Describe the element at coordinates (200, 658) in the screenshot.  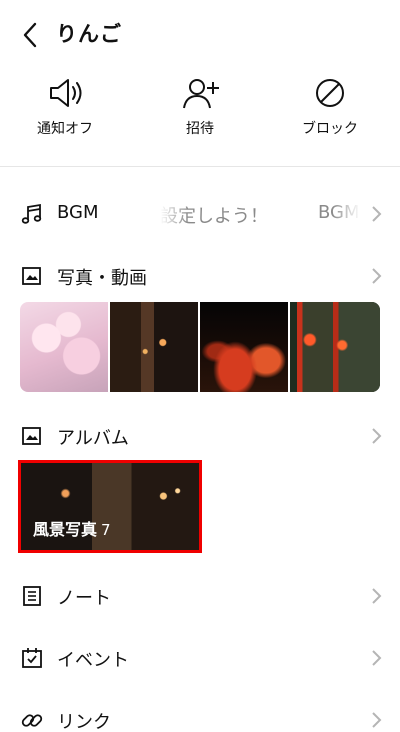
I see `event-row: イベント` at that location.